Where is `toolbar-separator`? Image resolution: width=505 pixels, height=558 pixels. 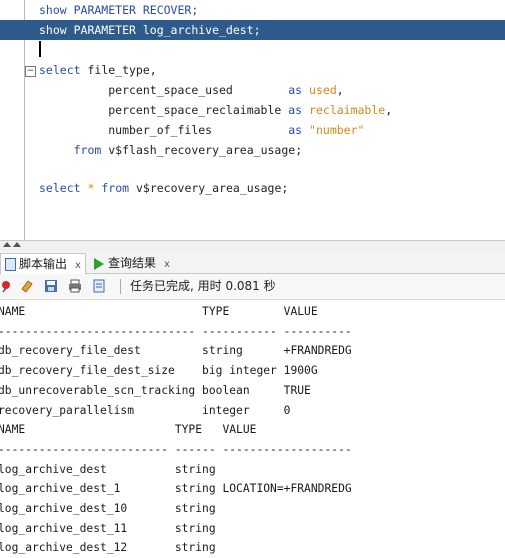 toolbar-separator is located at coordinates (120, 286).